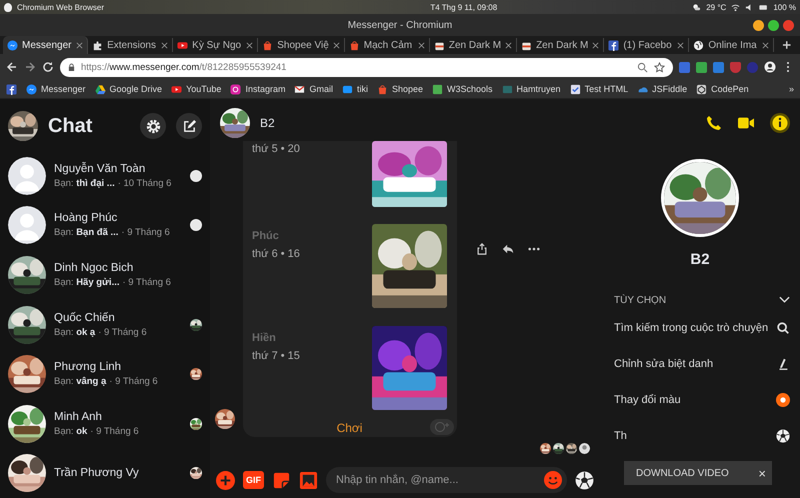  I want to click on bookmark-link: JSFiddle, so click(662, 89).